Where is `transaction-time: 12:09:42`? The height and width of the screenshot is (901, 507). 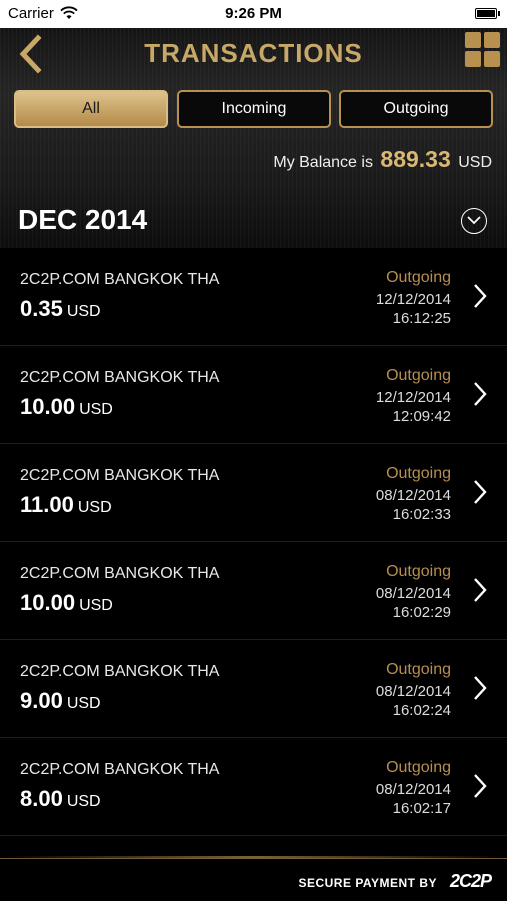
transaction-time: 12:09:42 is located at coordinates (421, 416).